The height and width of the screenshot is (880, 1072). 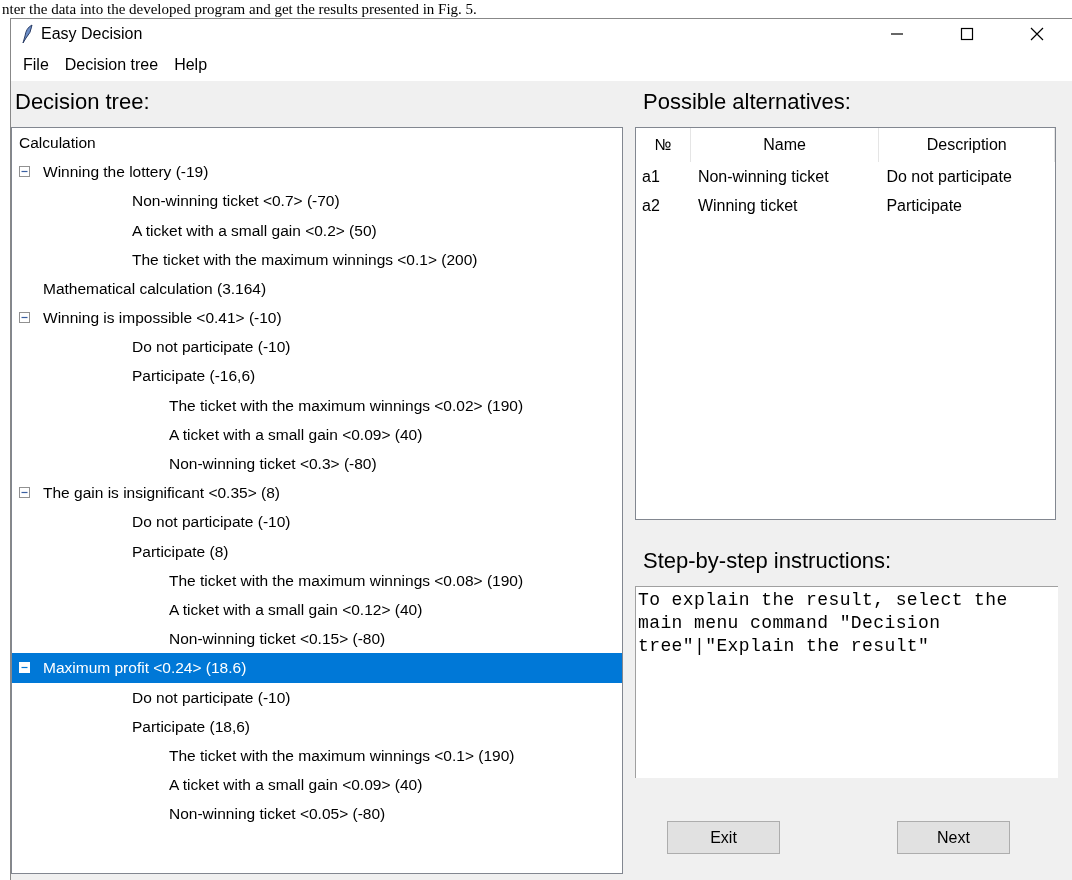 I want to click on tree-item: Winning is impossible <0.41> (-10), so click(x=317, y=318).